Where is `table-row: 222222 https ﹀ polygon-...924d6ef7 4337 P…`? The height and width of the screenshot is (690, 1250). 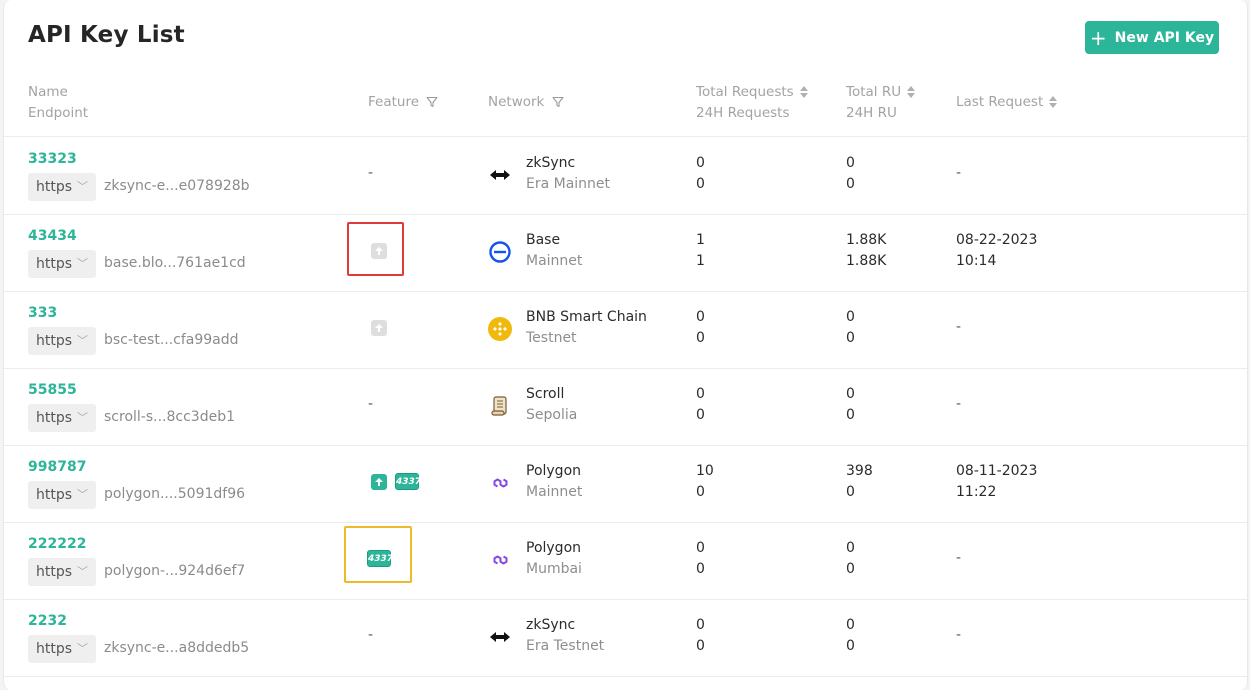 table-row: 222222 https ﹀ polygon-...924d6ef7 4337 P… is located at coordinates (625, 561).